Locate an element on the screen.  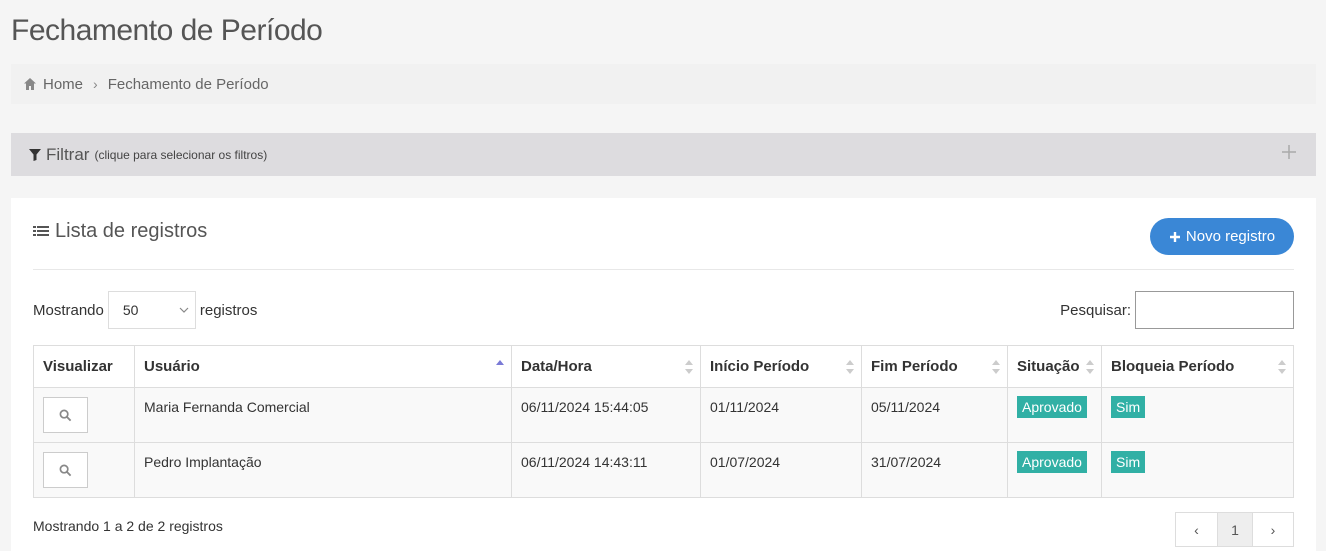
new-record-button: Novo registro is located at coordinates (1222, 236).